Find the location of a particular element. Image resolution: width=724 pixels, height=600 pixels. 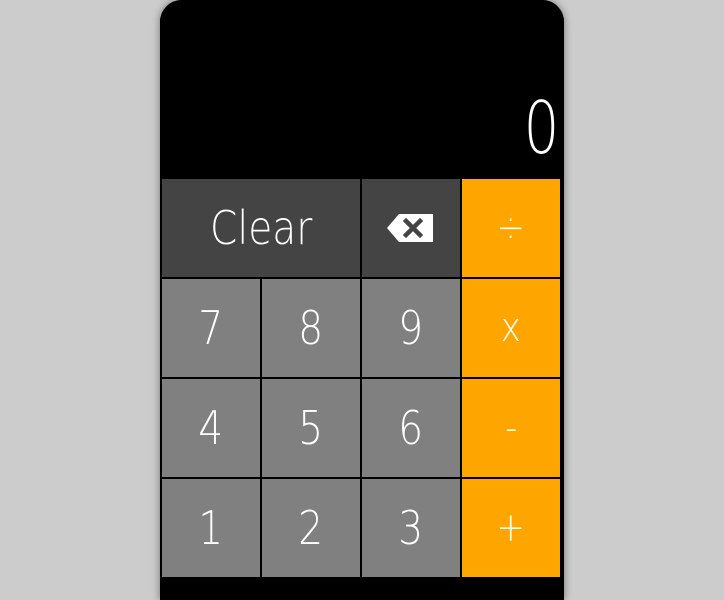

digit-5-button: 5 is located at coordinates (311, 428).